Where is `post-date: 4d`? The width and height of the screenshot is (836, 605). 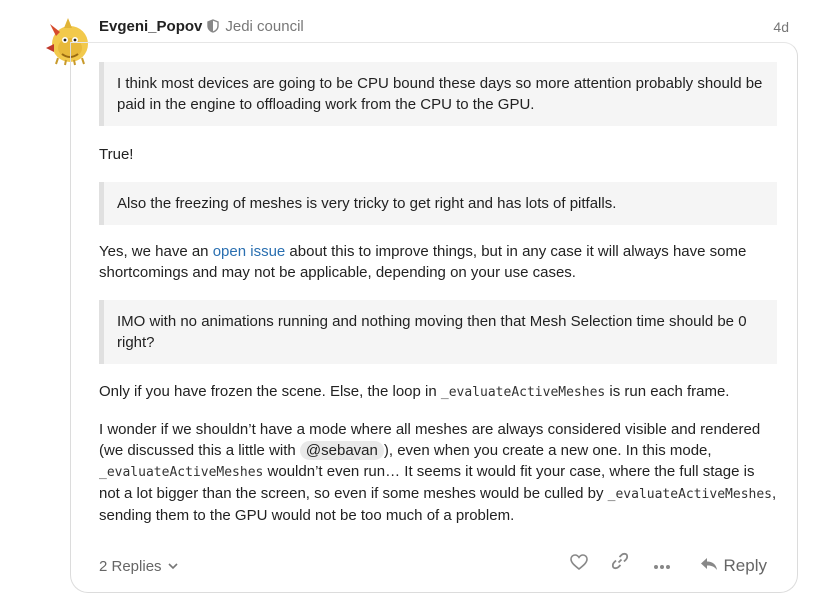 post-date: 4d is located at coordinates (781, 27).